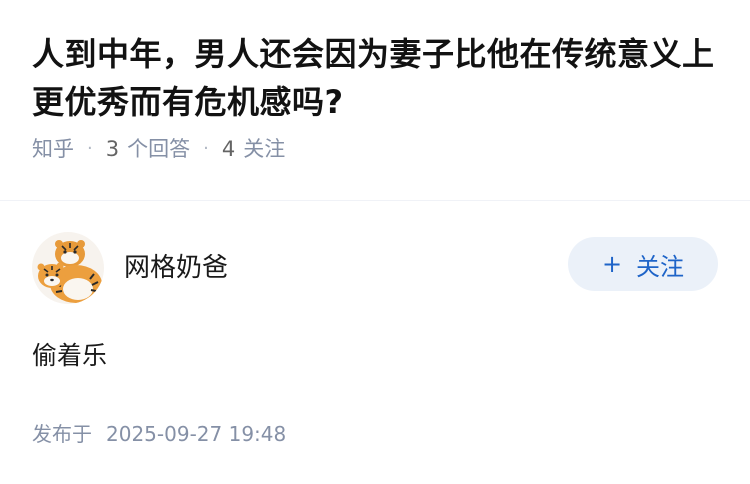 The height and width of the screenshot is (484, 750). I want to click on author-row: 网格奶爸 + 关注, so click(375, 268).